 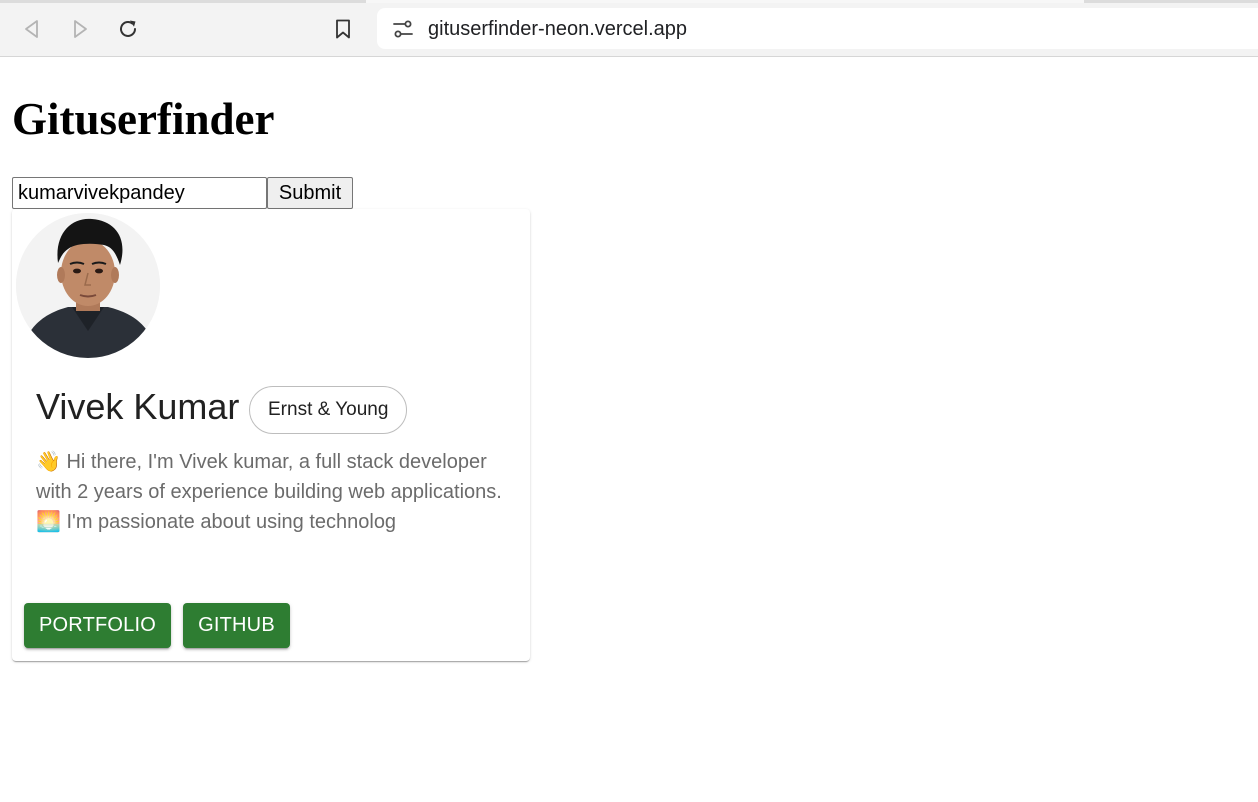 I want to click on submit-button: Submit, so click(x=310, y=193).